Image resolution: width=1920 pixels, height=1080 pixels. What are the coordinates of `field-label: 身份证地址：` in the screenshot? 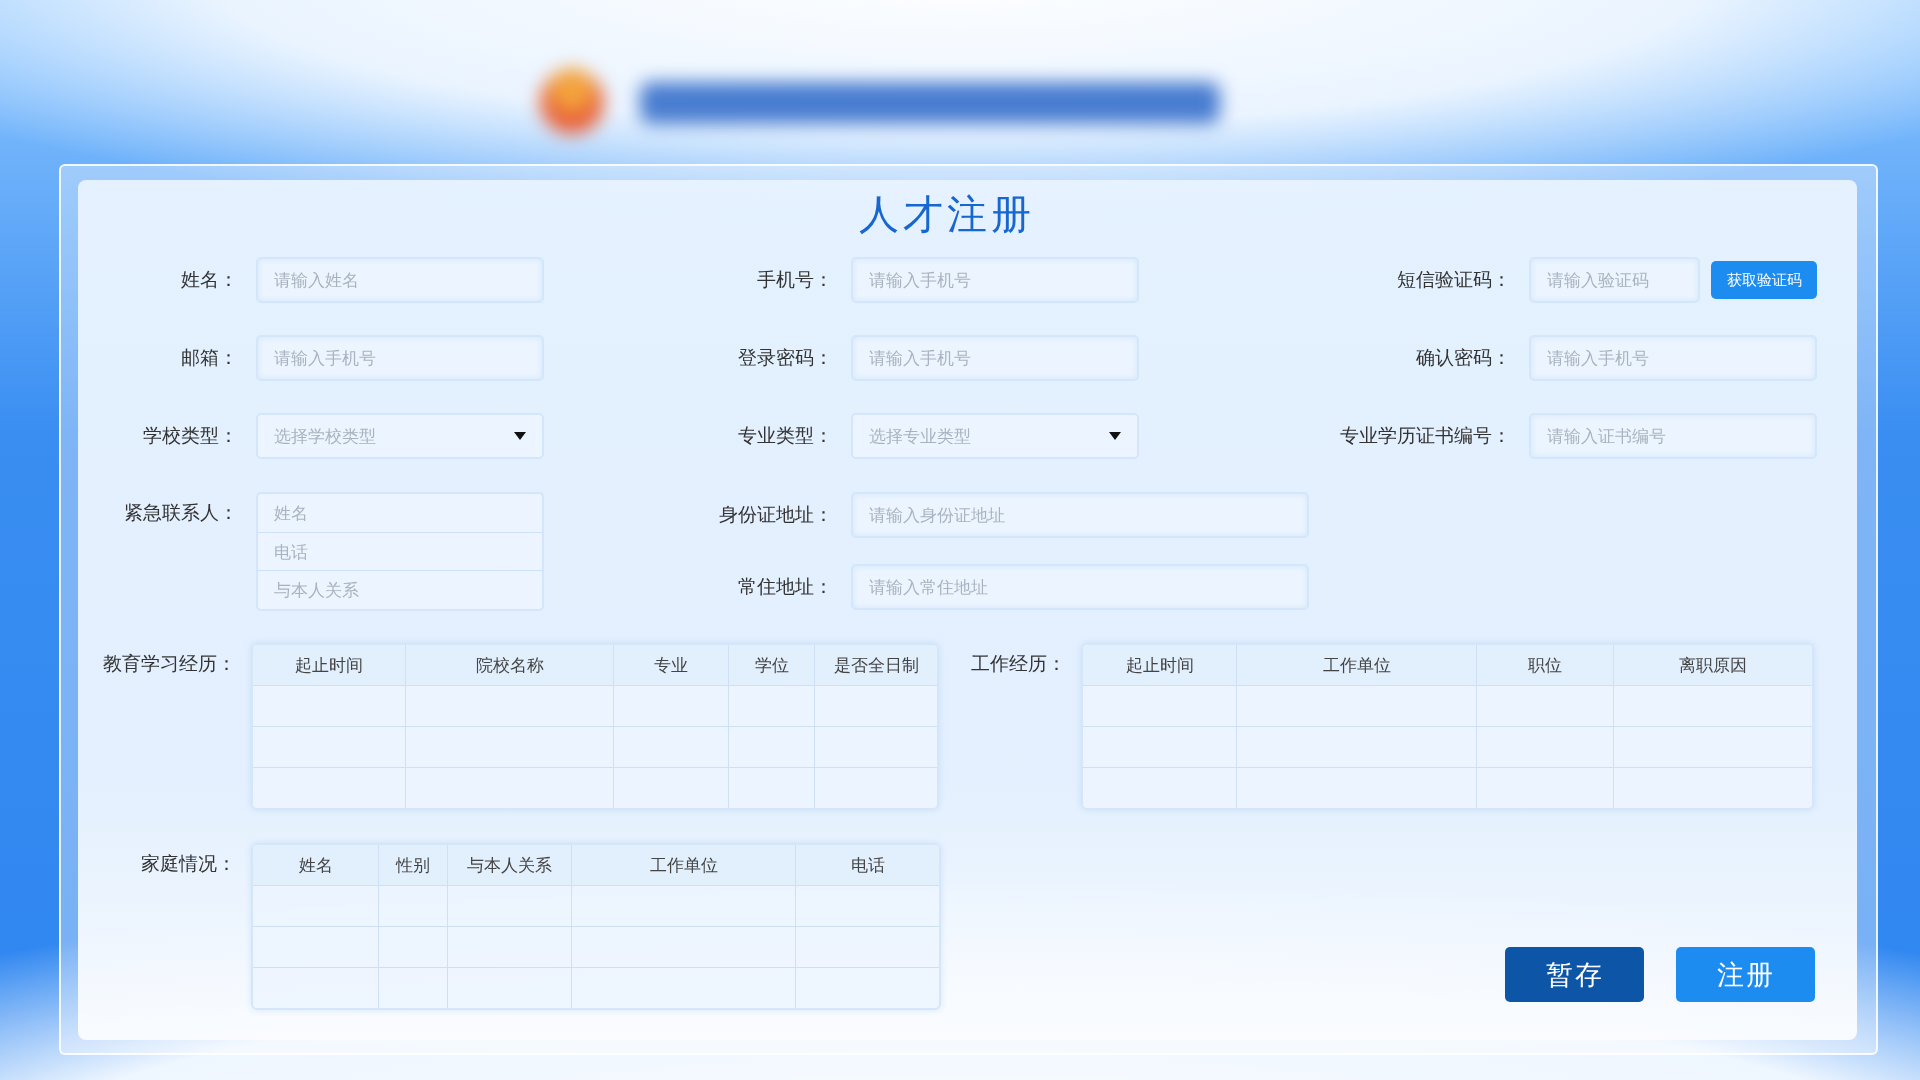 It's located at (776, 514).